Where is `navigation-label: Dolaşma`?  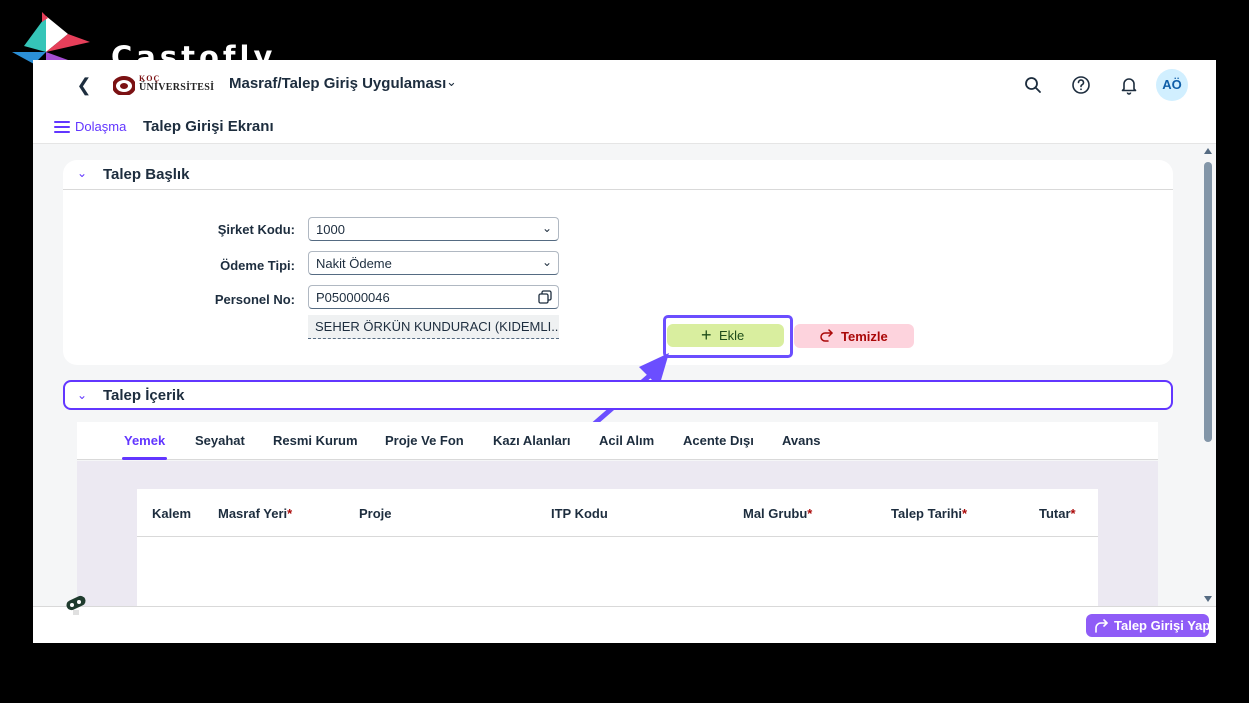
navigation-label: Dolaşma is located at coordinates (101, 126).